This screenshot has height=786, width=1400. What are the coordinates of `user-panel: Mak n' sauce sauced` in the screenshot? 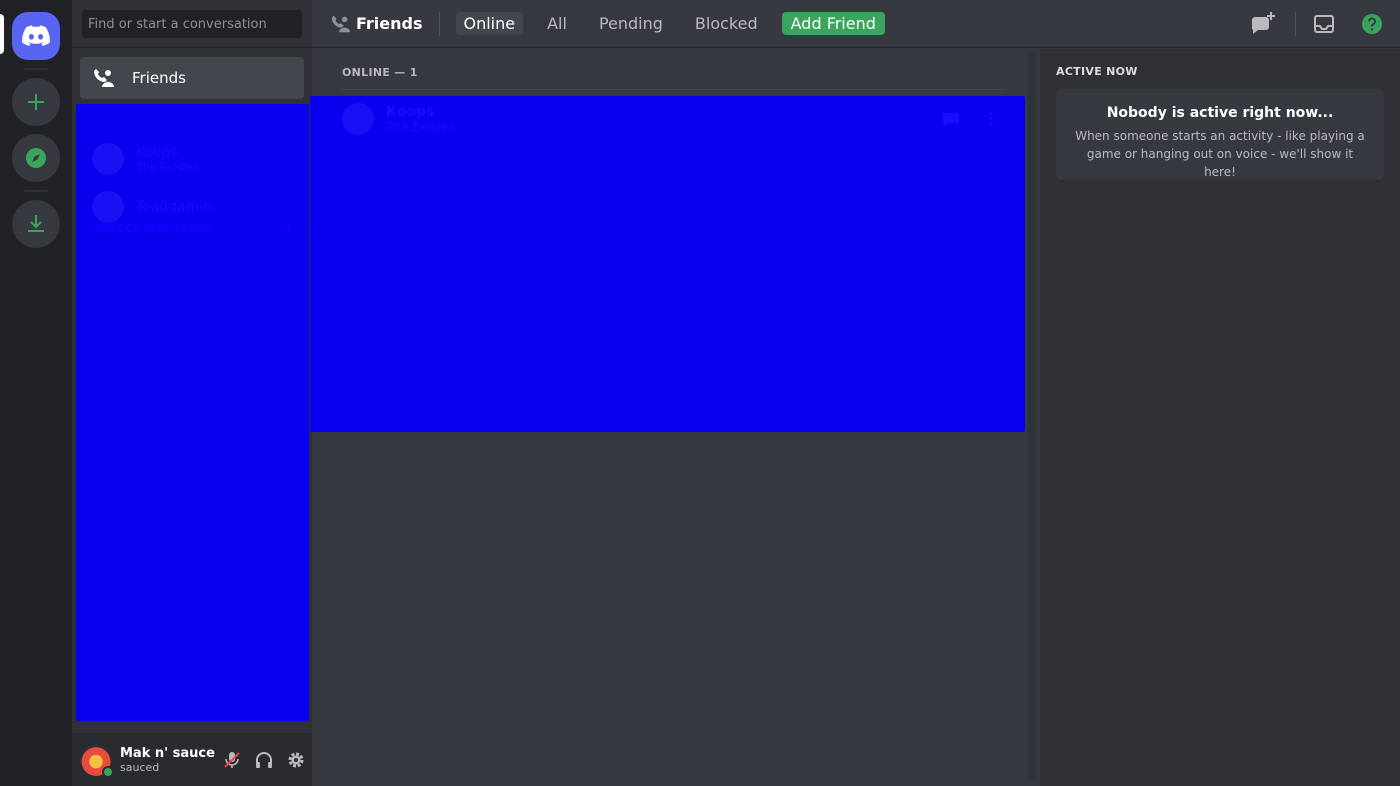 It's located at (192, 759).